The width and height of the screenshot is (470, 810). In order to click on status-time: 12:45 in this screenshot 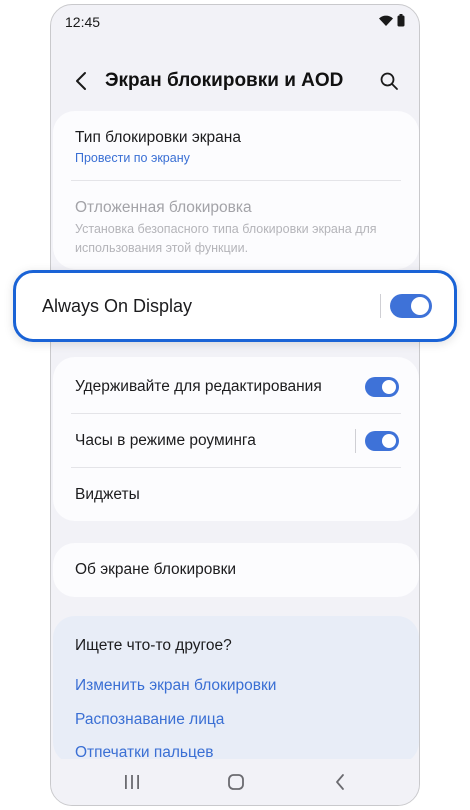, I will do `click(83, 22)`.